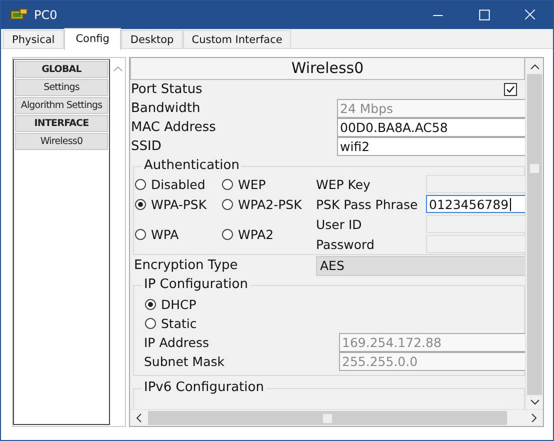 The image size is (554, 441). Describe the element at coordinates (204, 387) in the screenshot. I see `group-title: IPv6 Configuration` at that location.